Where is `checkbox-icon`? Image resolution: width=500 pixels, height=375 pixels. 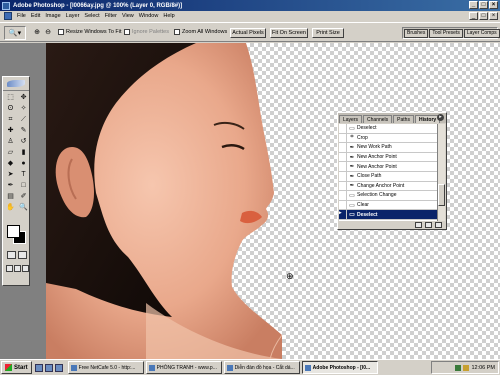
checkbox-icon is located at coordinates (61, 32).